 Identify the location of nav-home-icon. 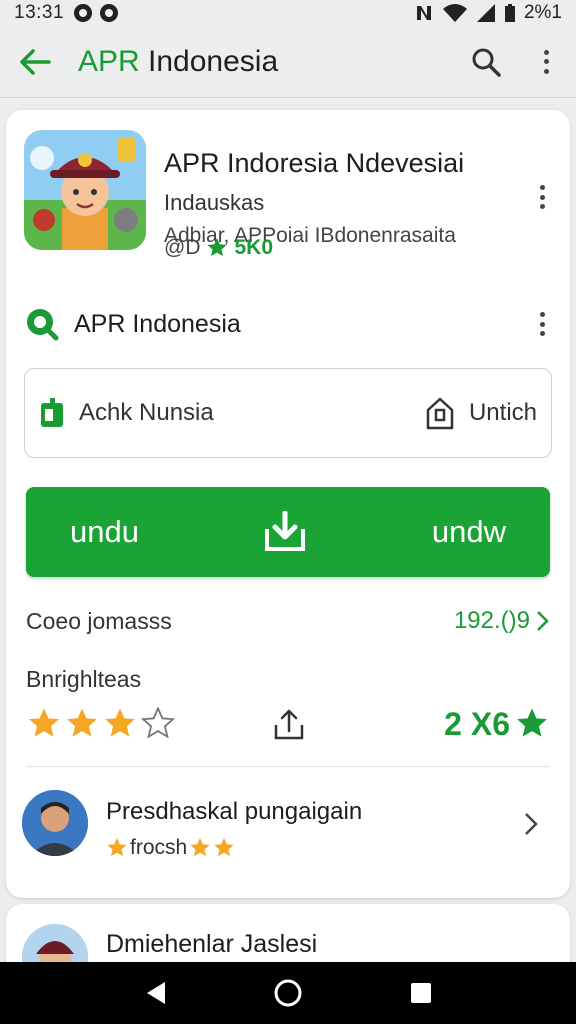
(288, 993).